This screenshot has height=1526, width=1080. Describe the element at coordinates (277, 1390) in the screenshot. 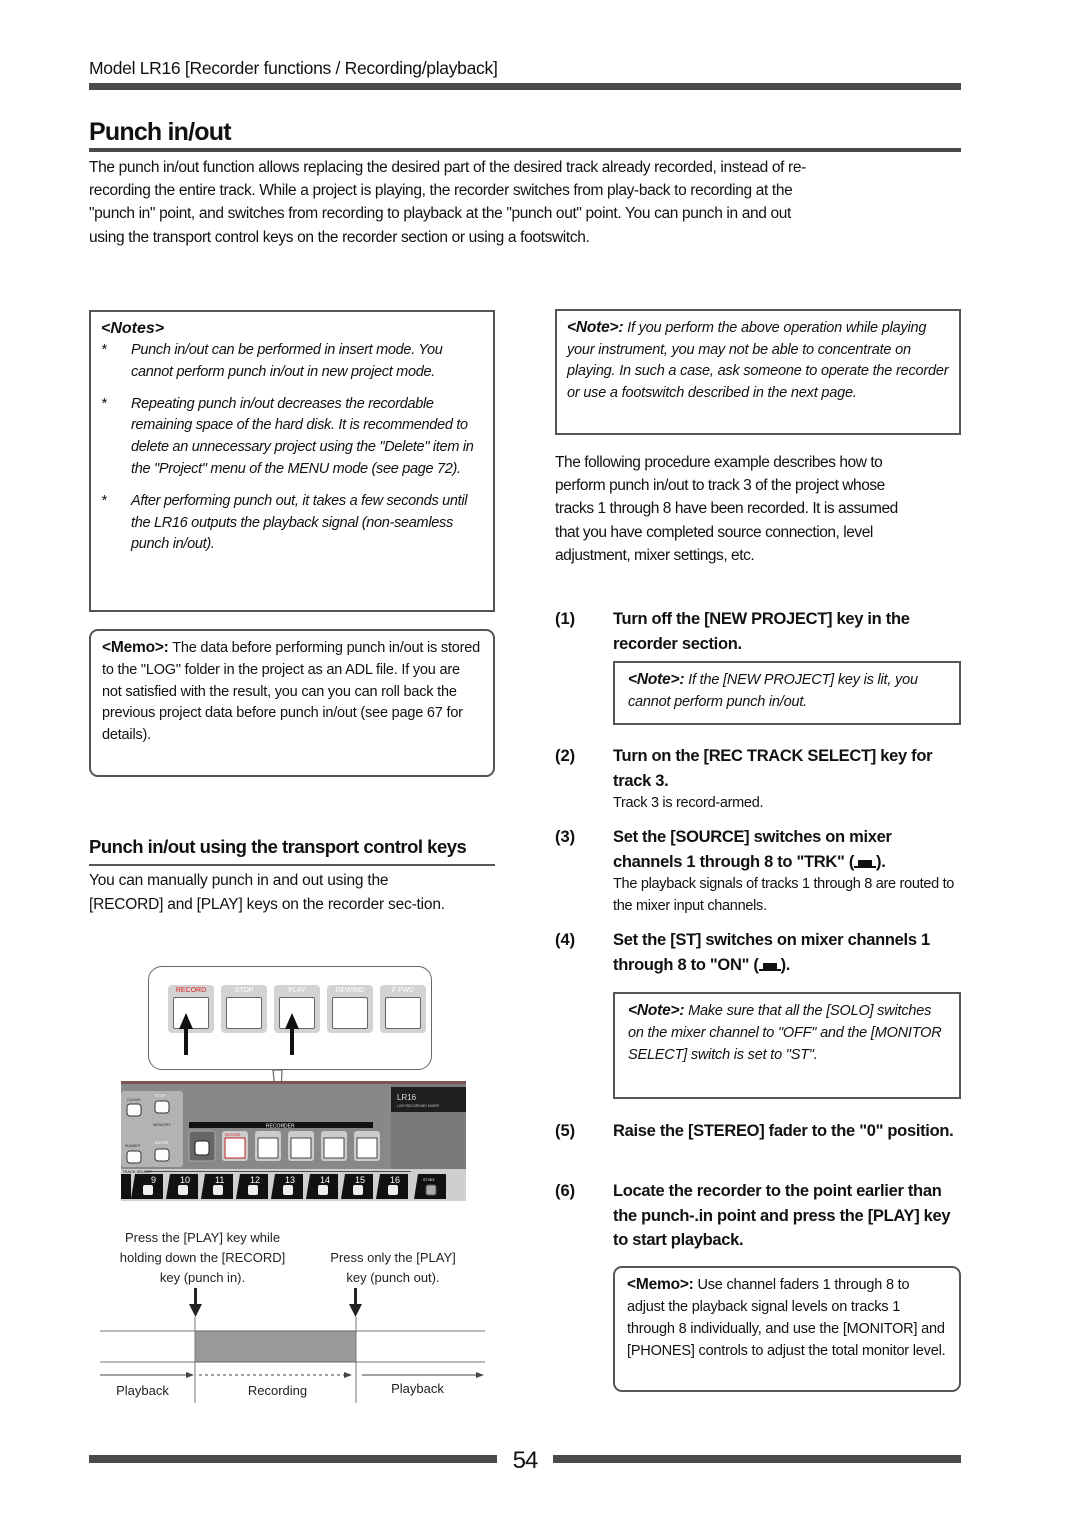

I see `segment-recording: Recording` at that location.